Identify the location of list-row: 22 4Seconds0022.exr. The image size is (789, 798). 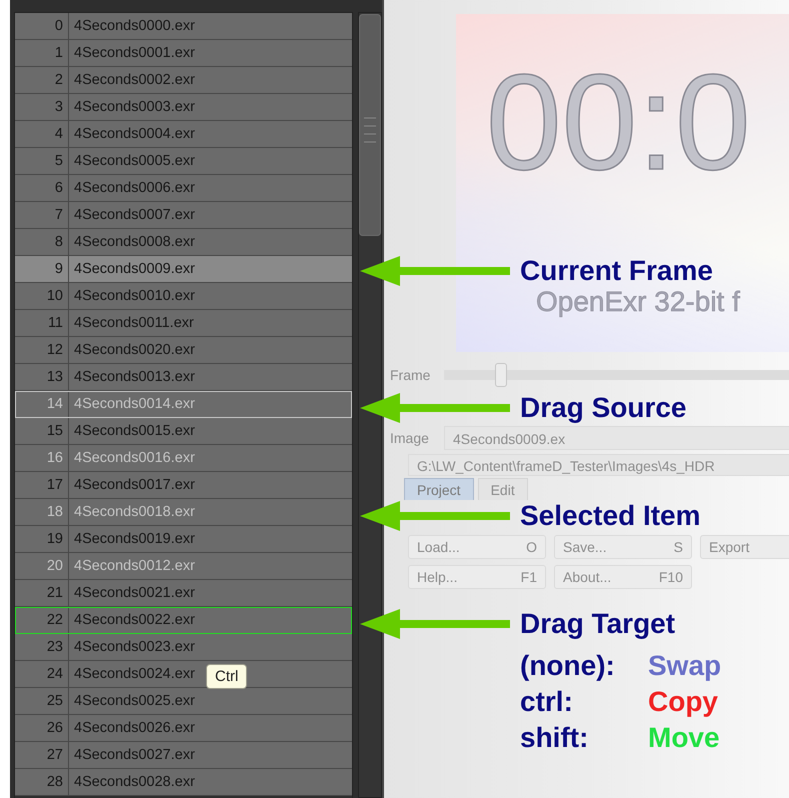
(183, 620).